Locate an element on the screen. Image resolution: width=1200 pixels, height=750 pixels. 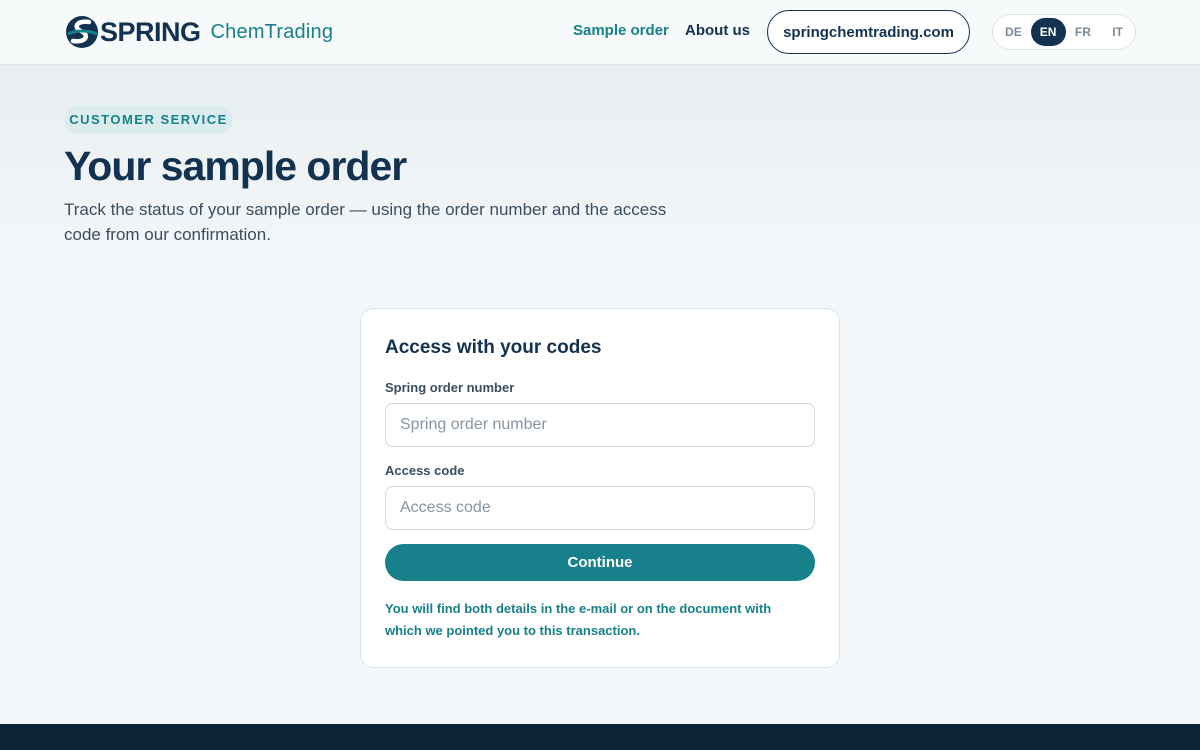
language-option-fr: FR is located at coordinates (1083, 32).